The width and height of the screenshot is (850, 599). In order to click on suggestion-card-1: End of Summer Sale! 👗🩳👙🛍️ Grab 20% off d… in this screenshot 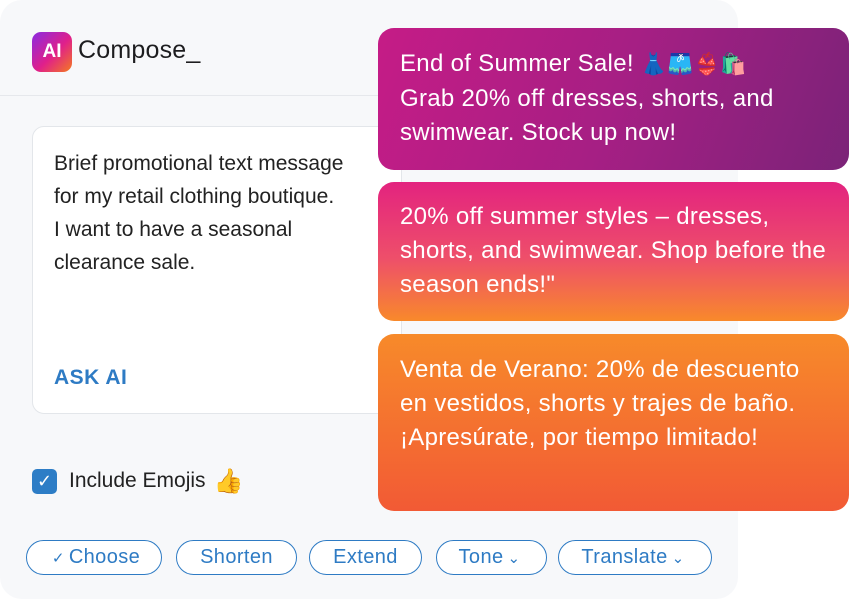, I will do `click(613, 99)`.